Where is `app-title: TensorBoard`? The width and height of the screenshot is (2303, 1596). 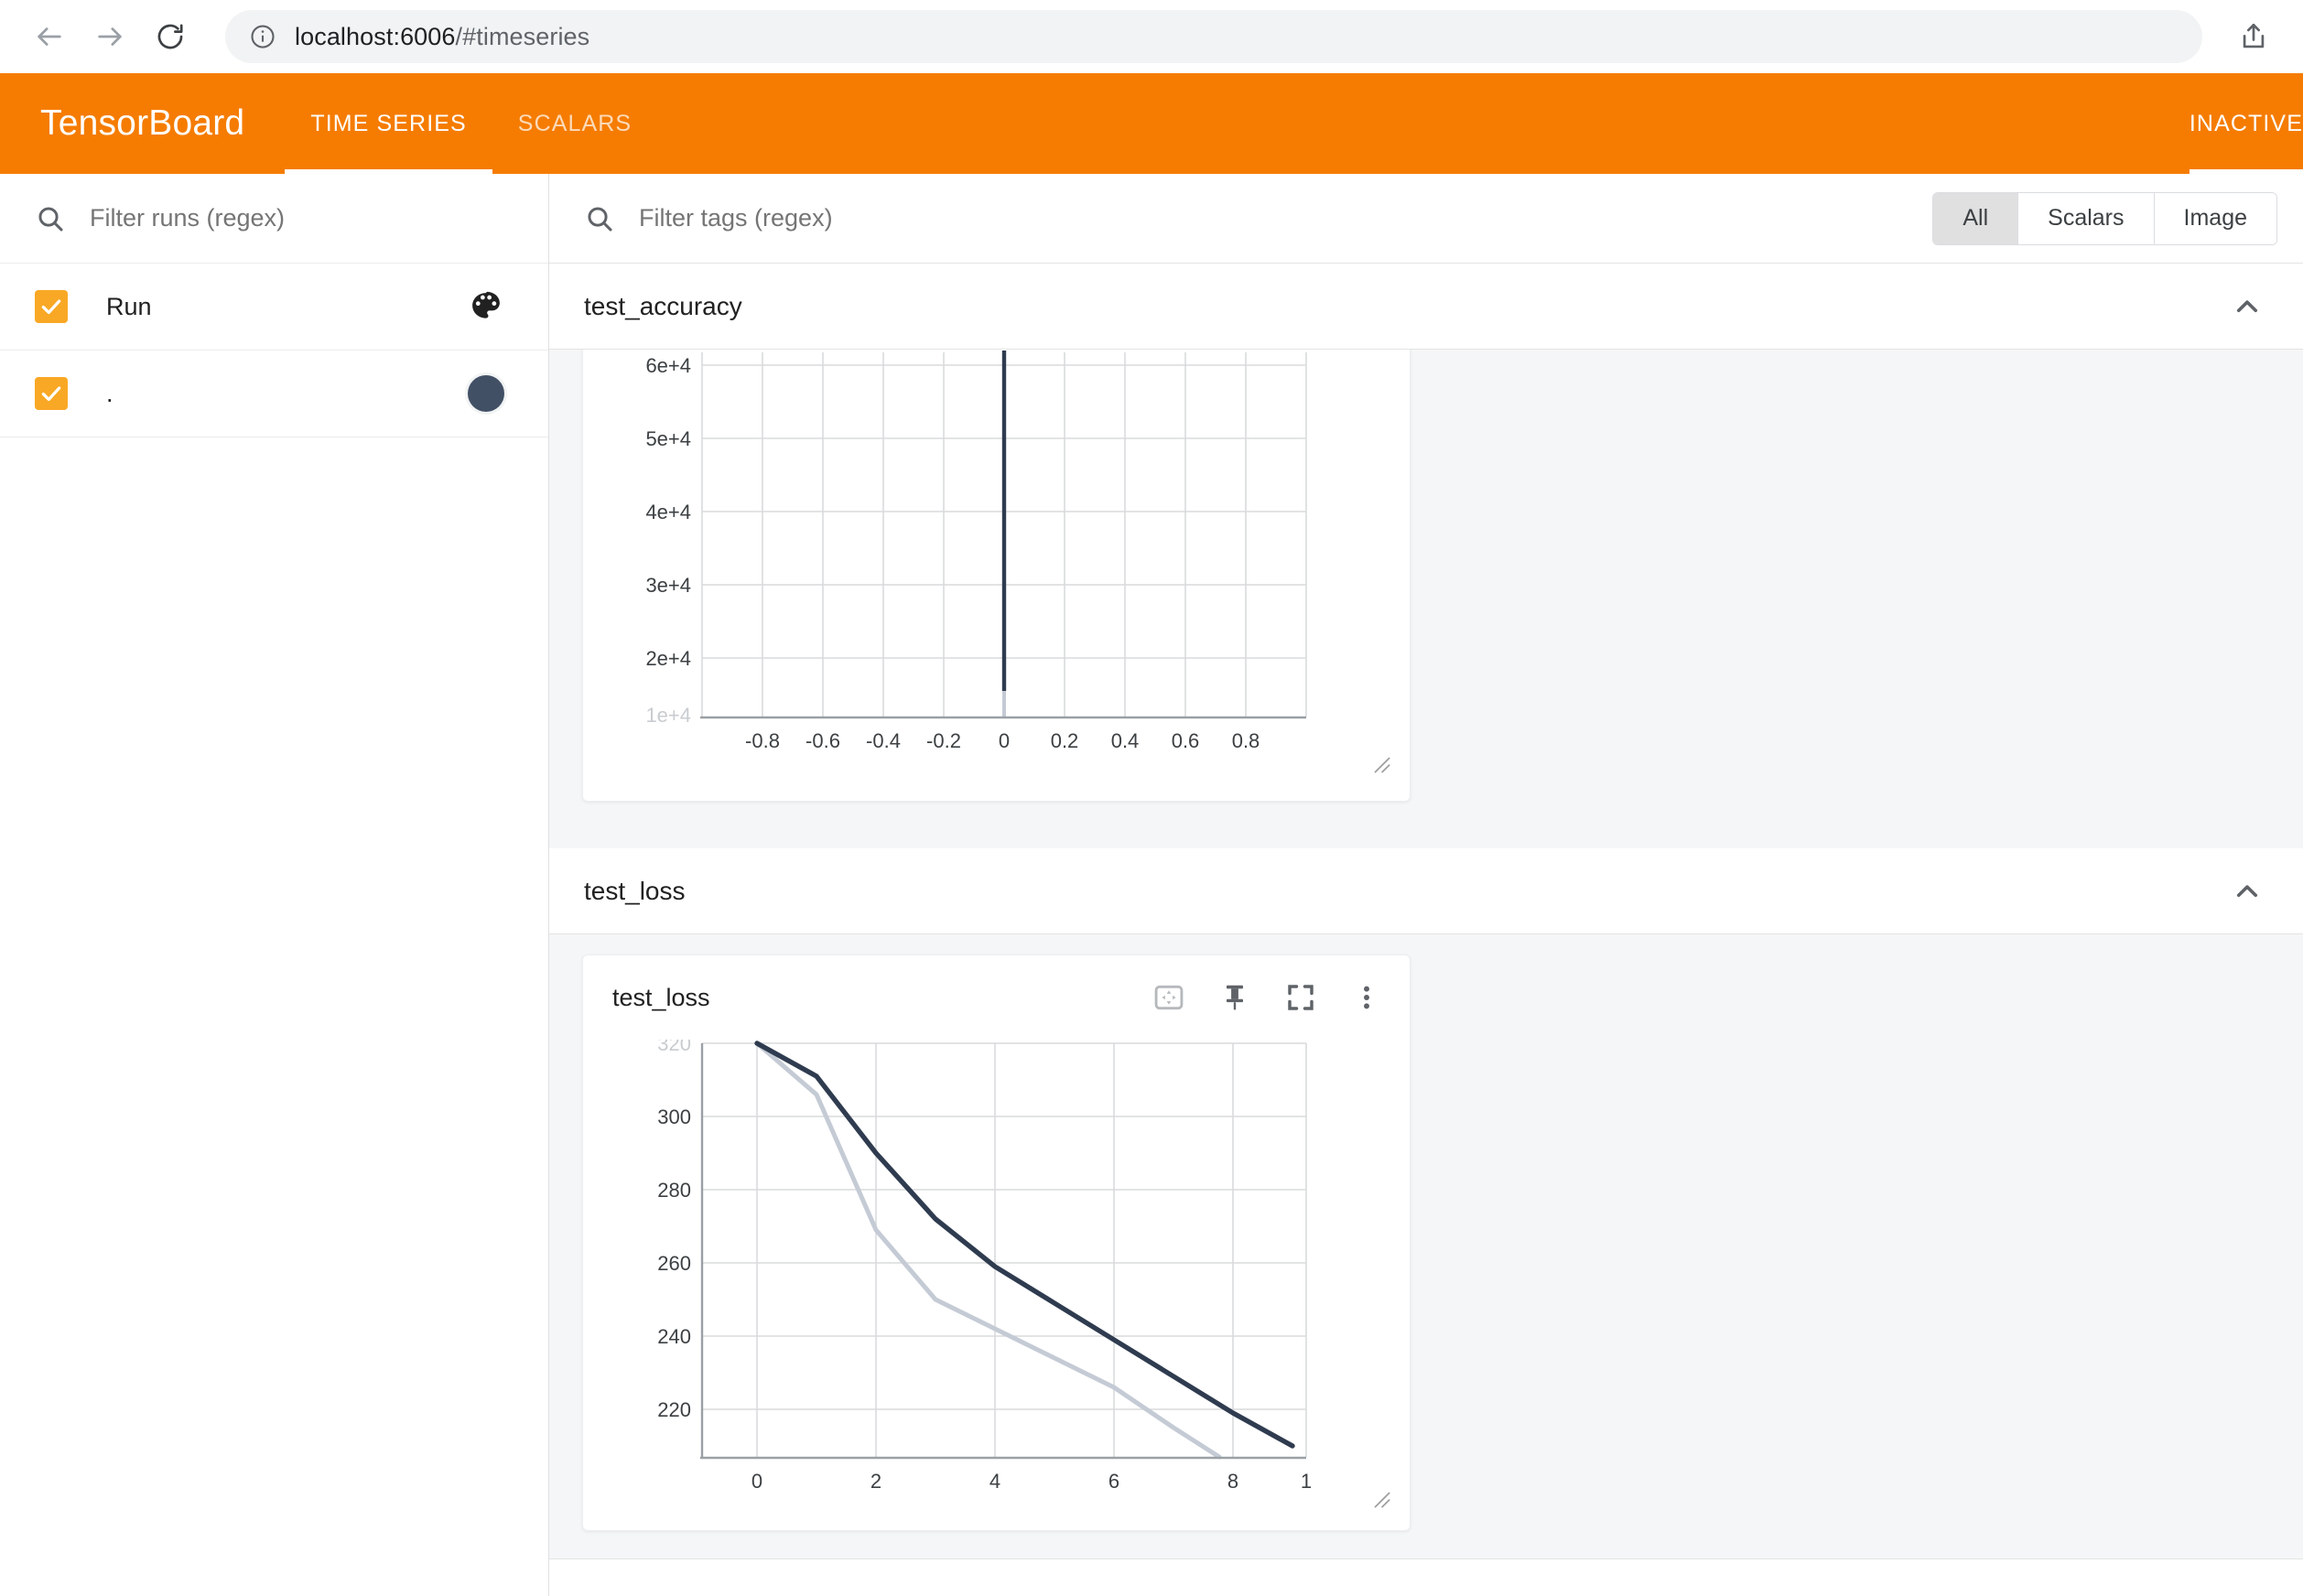 app-title: TensorBoard is located at coordinates (142, 123).